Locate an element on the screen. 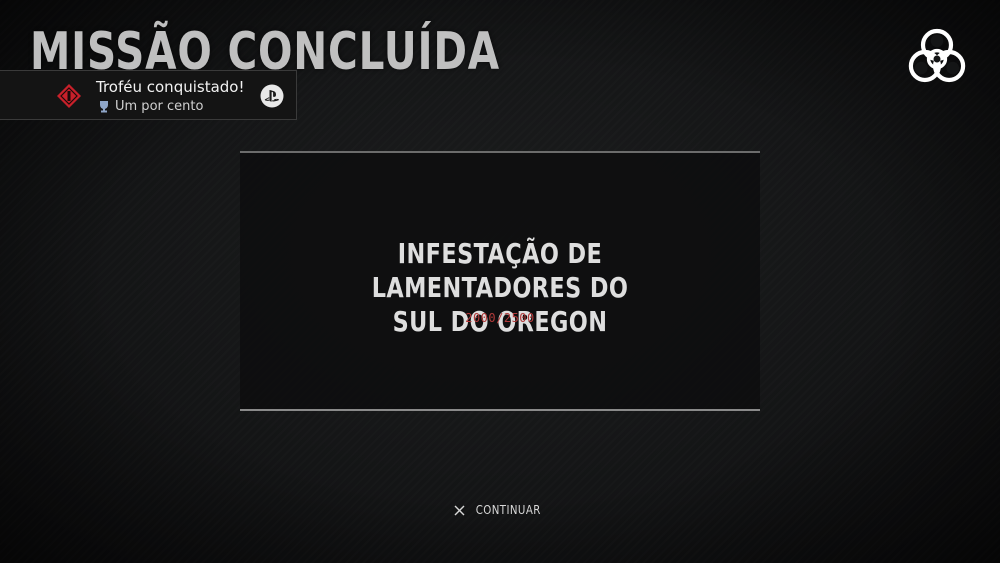 The image size is (1000, 563). trophy-notification: Troféu conquistado! Um por cento is located at coordinates (148, 95).